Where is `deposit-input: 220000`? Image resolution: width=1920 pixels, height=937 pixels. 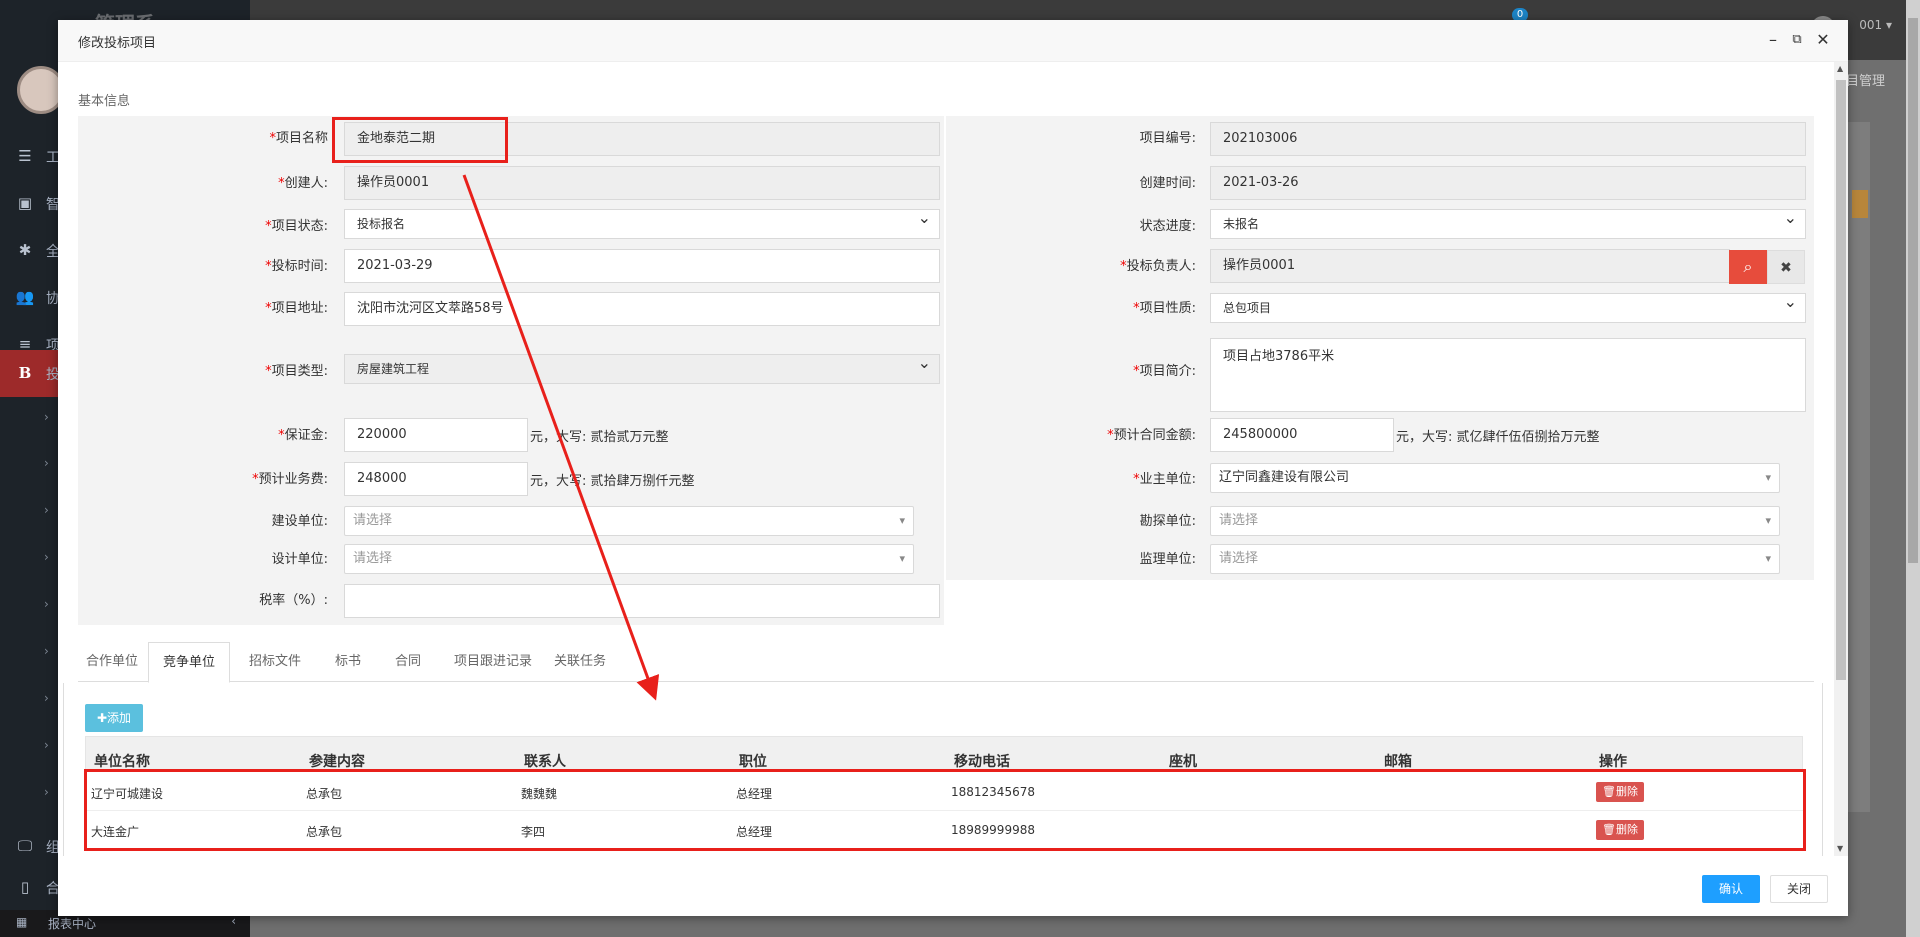
deposit-input: 220000 is located at coordinates (436, 435).